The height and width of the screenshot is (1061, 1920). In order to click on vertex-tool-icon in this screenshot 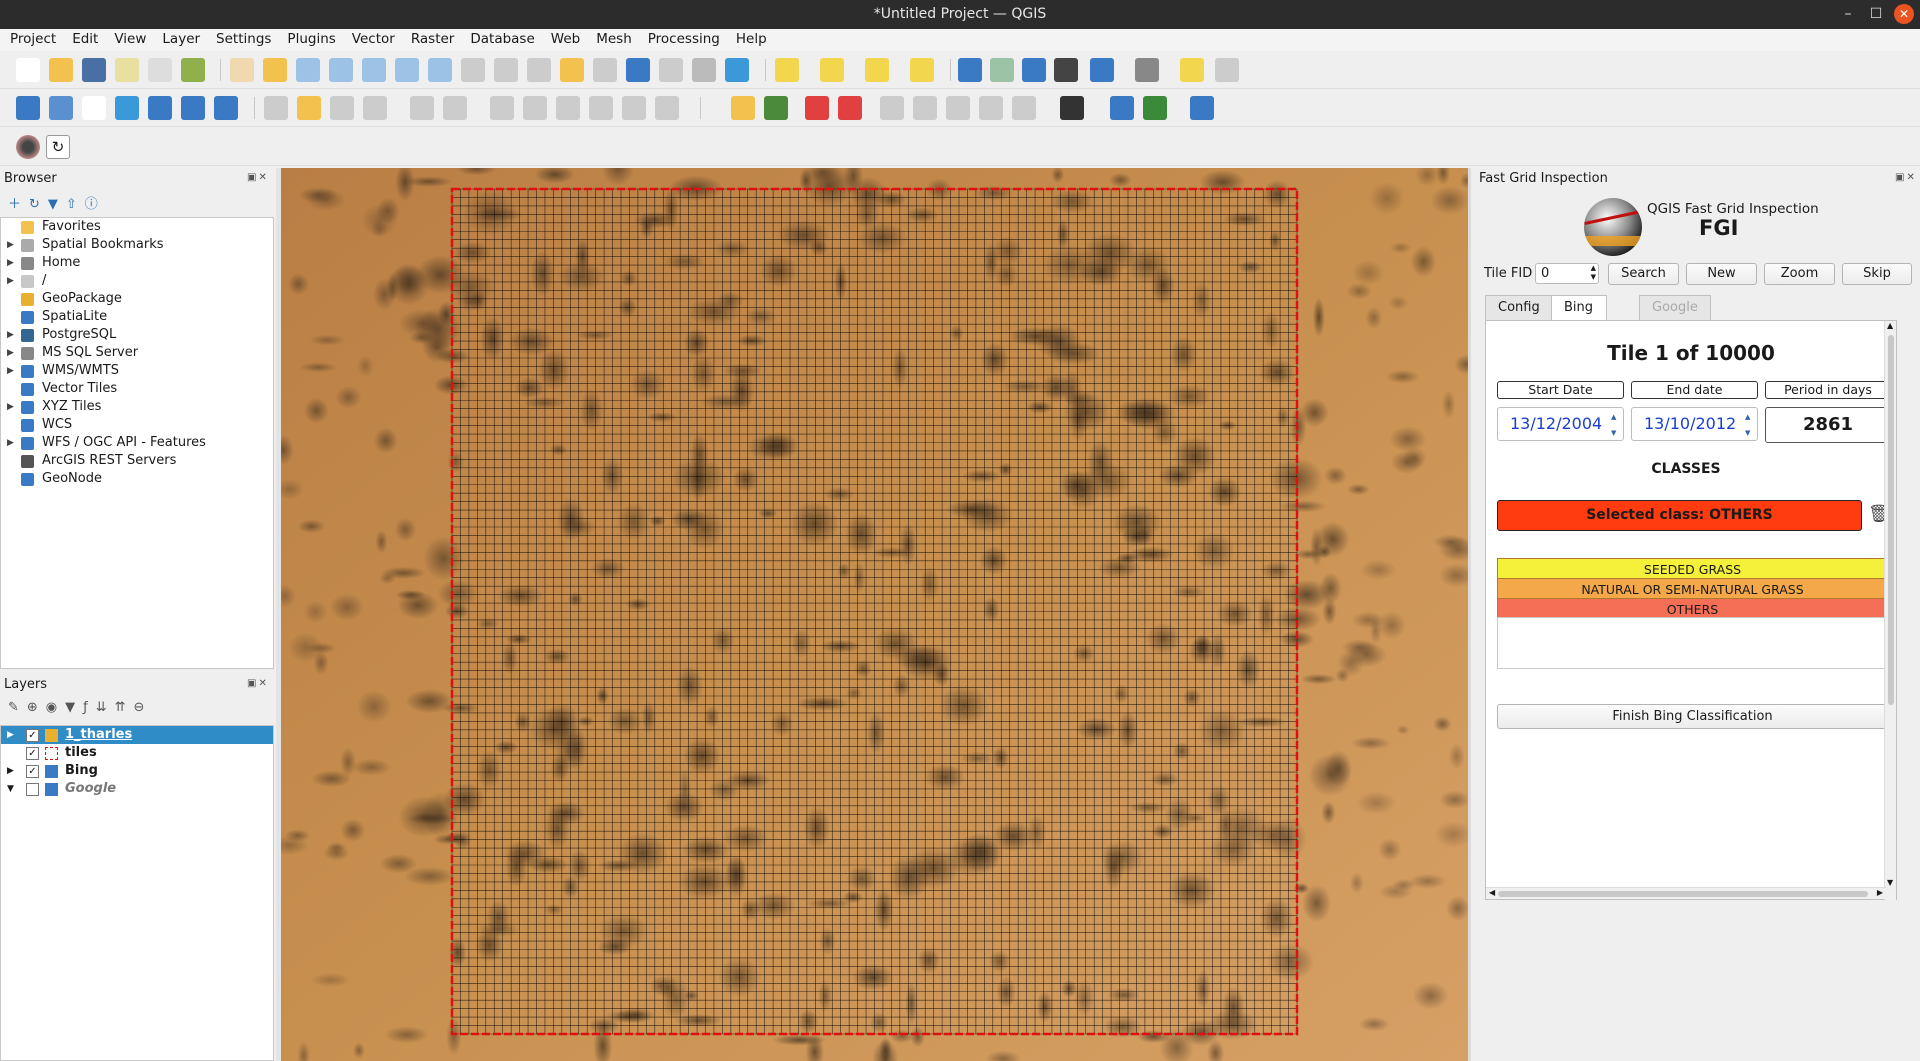, I will do `click(422, 108)`.